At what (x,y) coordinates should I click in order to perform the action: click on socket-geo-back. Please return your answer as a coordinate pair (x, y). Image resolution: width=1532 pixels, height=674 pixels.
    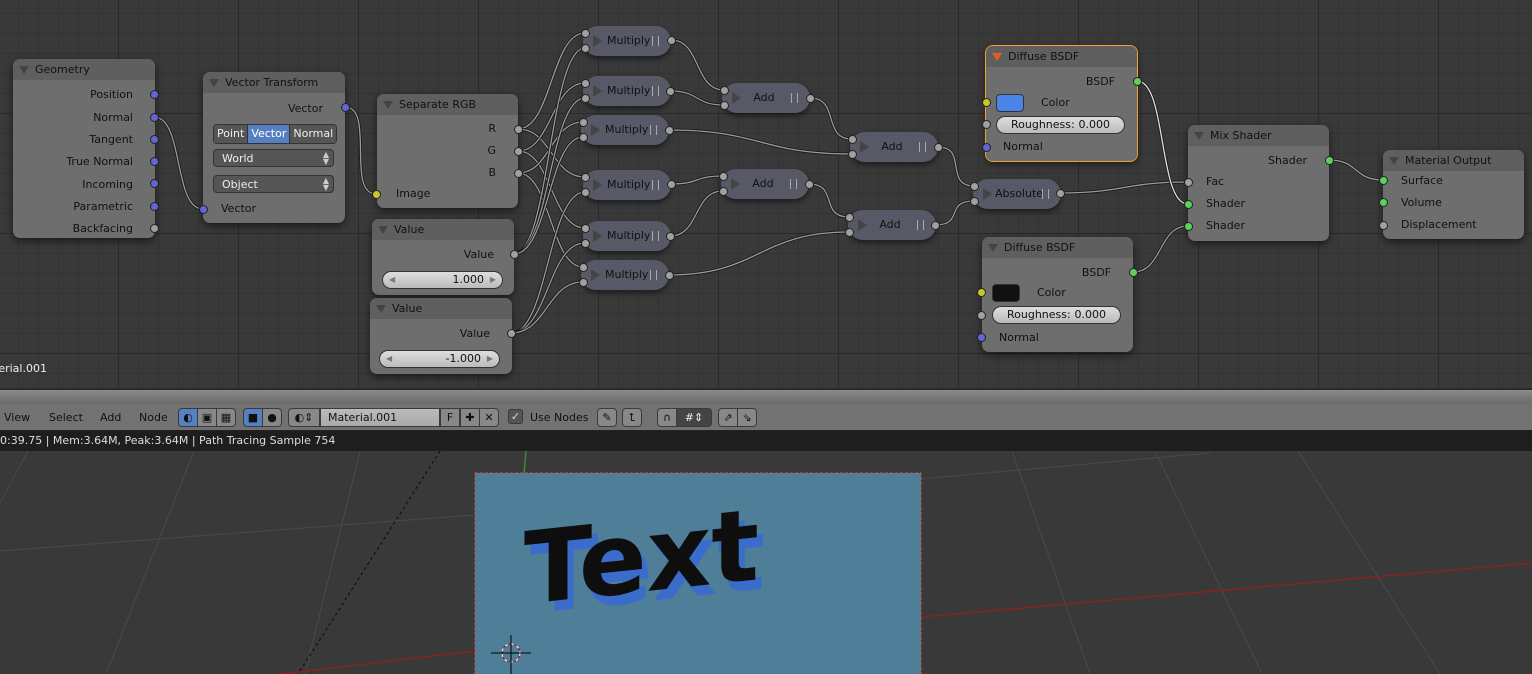
    Looking at the image, I should click on (154, 228).